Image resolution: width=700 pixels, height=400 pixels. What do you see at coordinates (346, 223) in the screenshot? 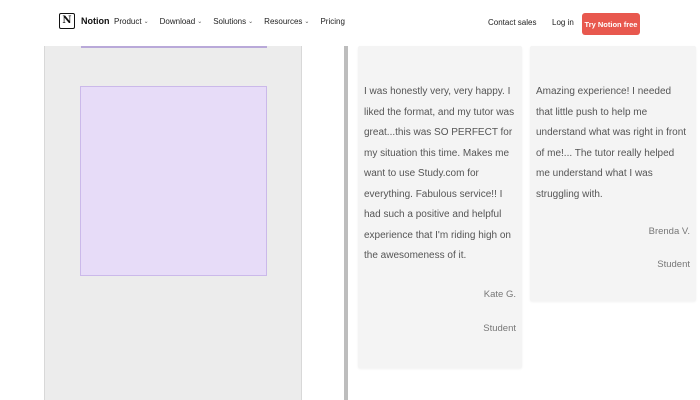
I see `vertical-scrollbar` at bounding box center [346, 223].